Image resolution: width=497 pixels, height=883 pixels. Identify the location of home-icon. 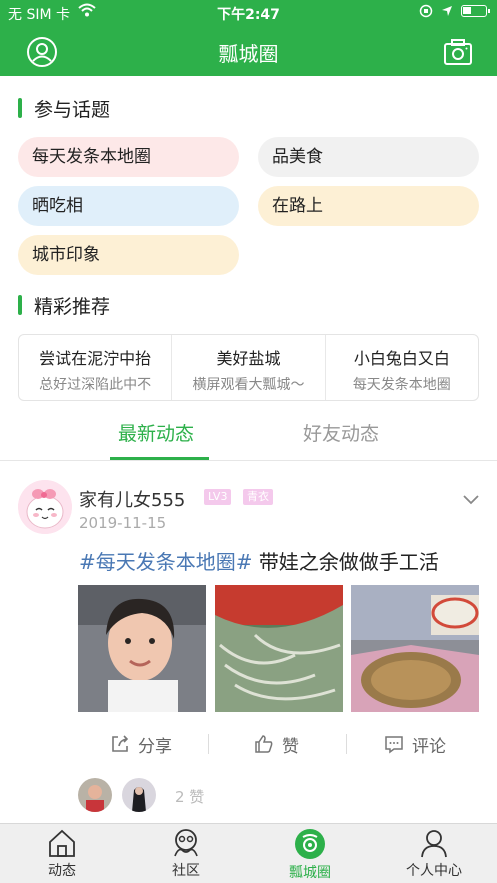
(62, 843).